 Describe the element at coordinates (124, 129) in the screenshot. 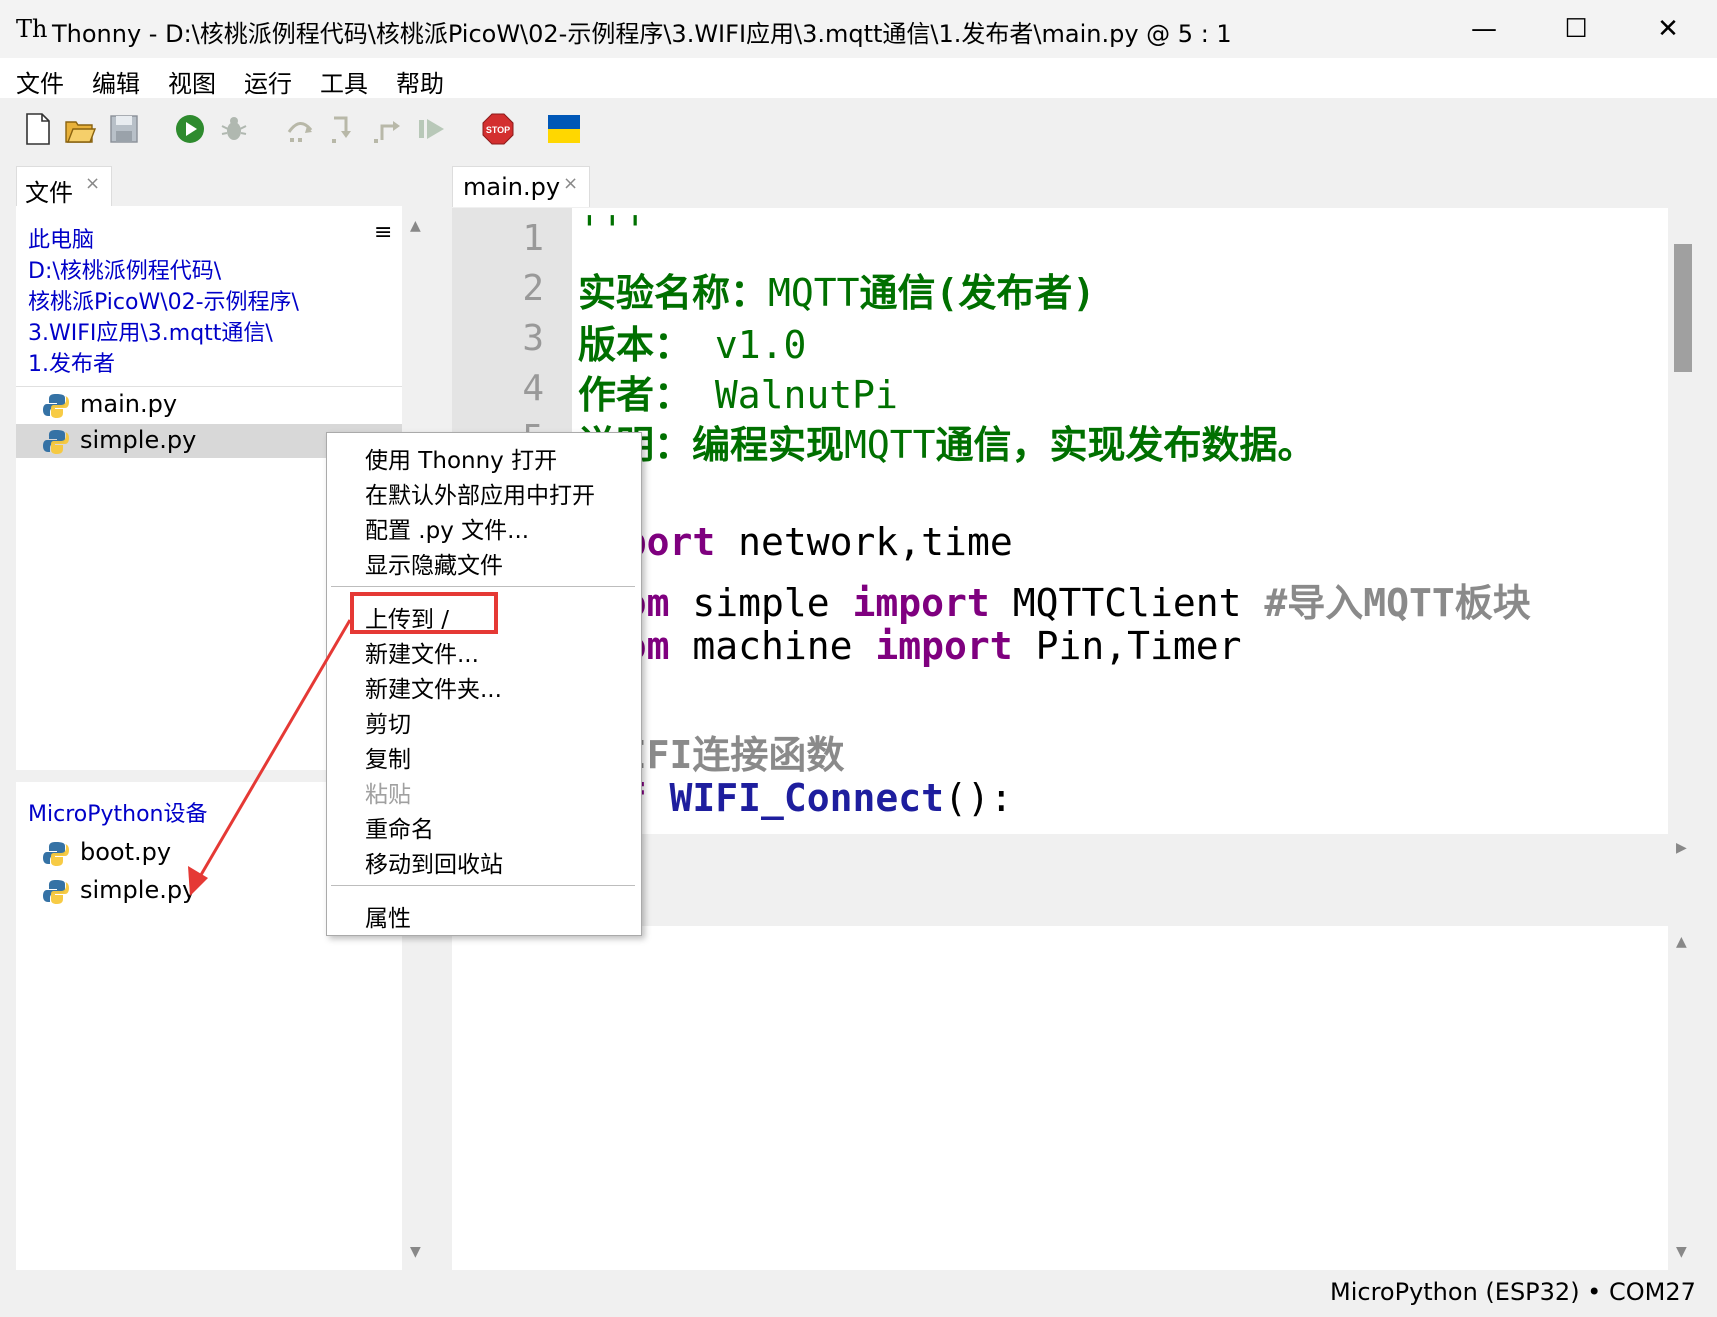

I see `save-file-icon` at that location.